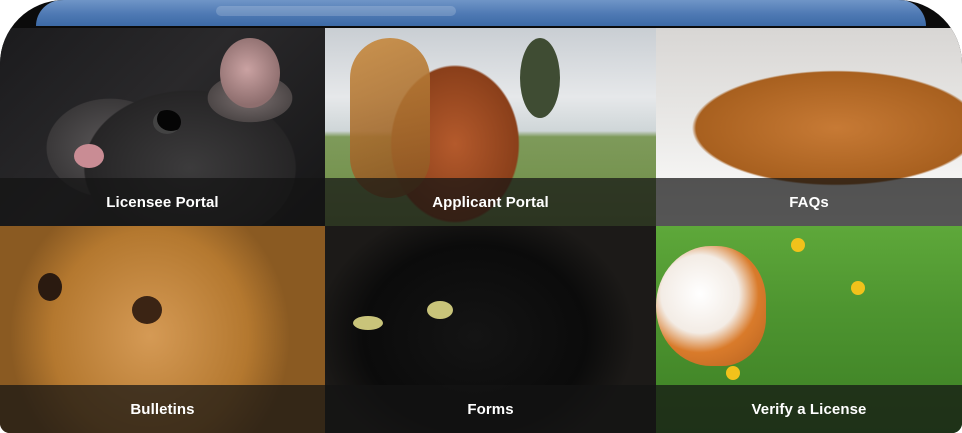 This screenshot has height=433, width=962. I want to click on tile-label: Verify a License, so click(809, 409).